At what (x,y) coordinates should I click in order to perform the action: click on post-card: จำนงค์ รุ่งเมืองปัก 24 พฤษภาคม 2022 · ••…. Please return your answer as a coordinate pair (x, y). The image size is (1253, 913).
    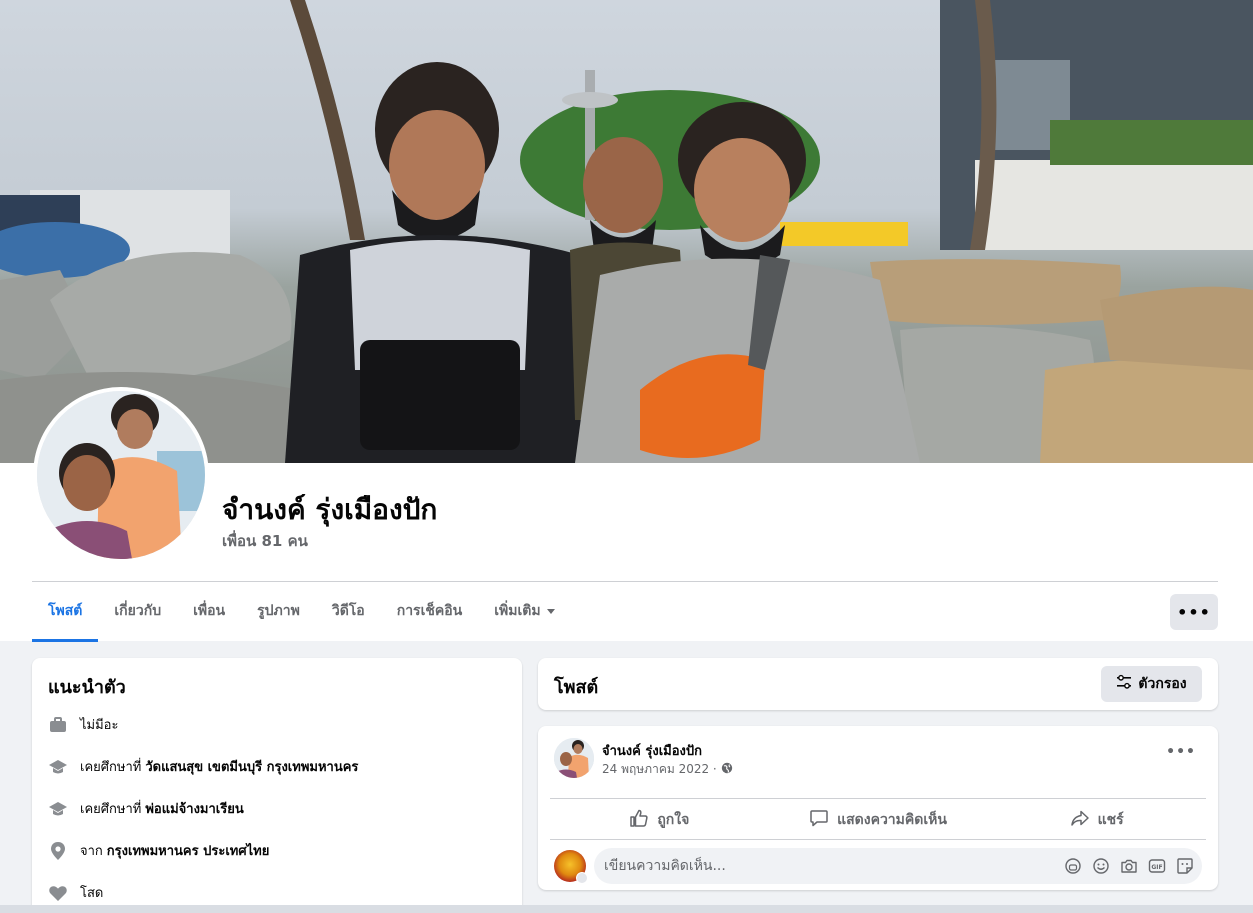
    Looking at the image, I should click on (878, 808).